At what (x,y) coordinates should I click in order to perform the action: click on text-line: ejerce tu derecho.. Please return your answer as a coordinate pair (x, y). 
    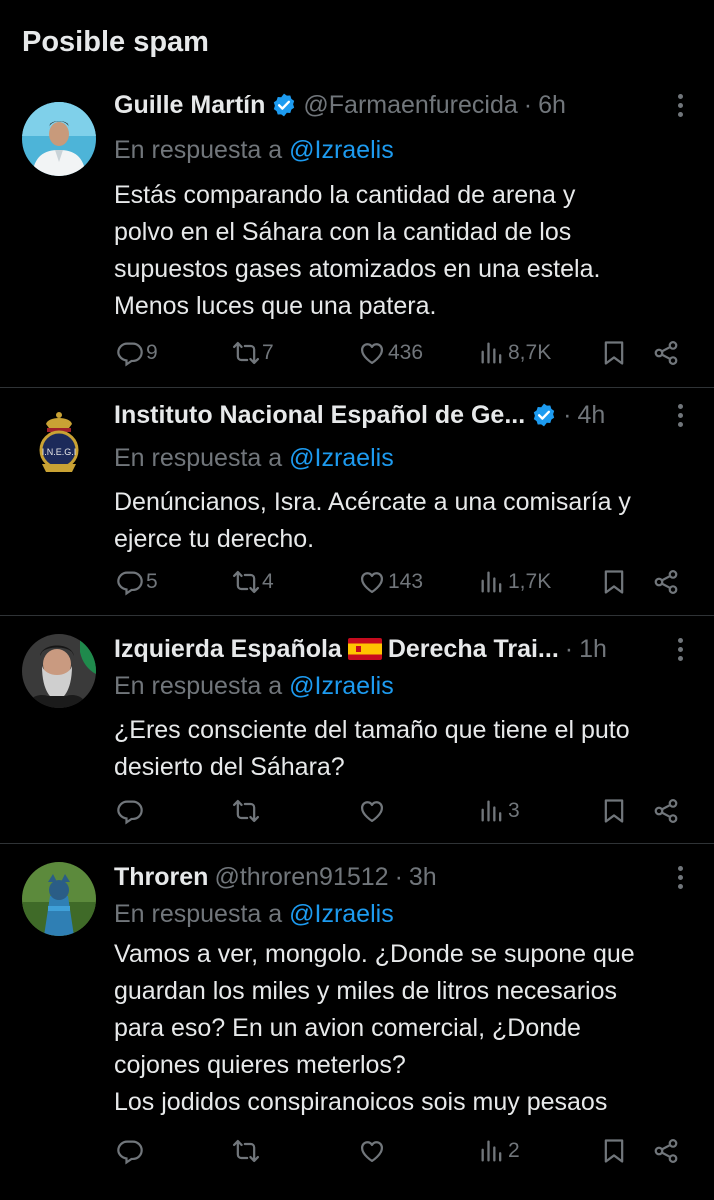
    Looking at the image, I should click on (214, 539).